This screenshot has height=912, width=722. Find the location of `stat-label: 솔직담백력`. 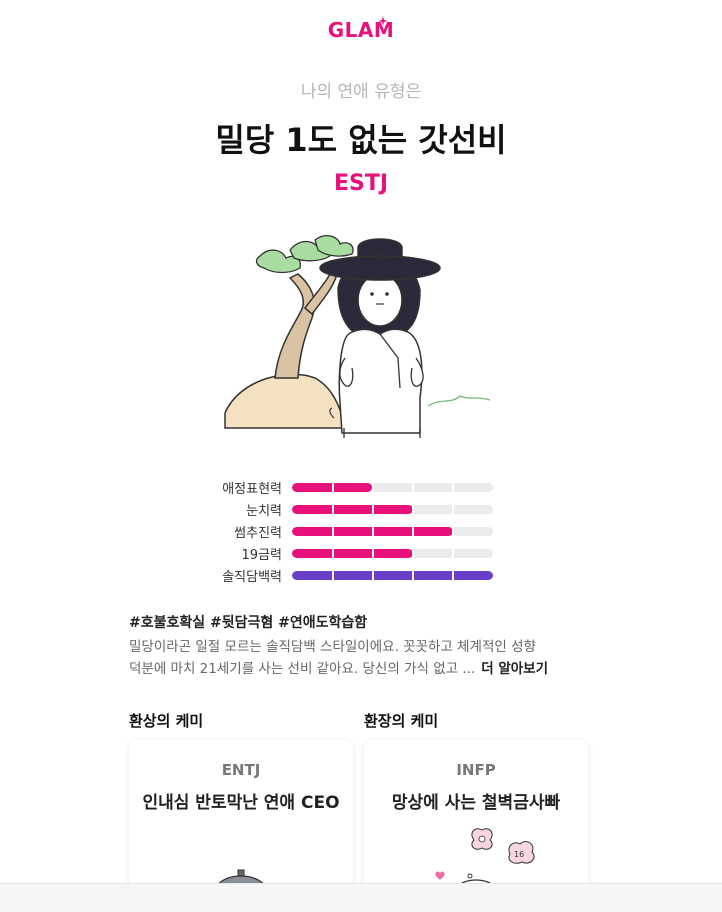

stat-label: 솔직담백력 is located at coordinates (252, 577).